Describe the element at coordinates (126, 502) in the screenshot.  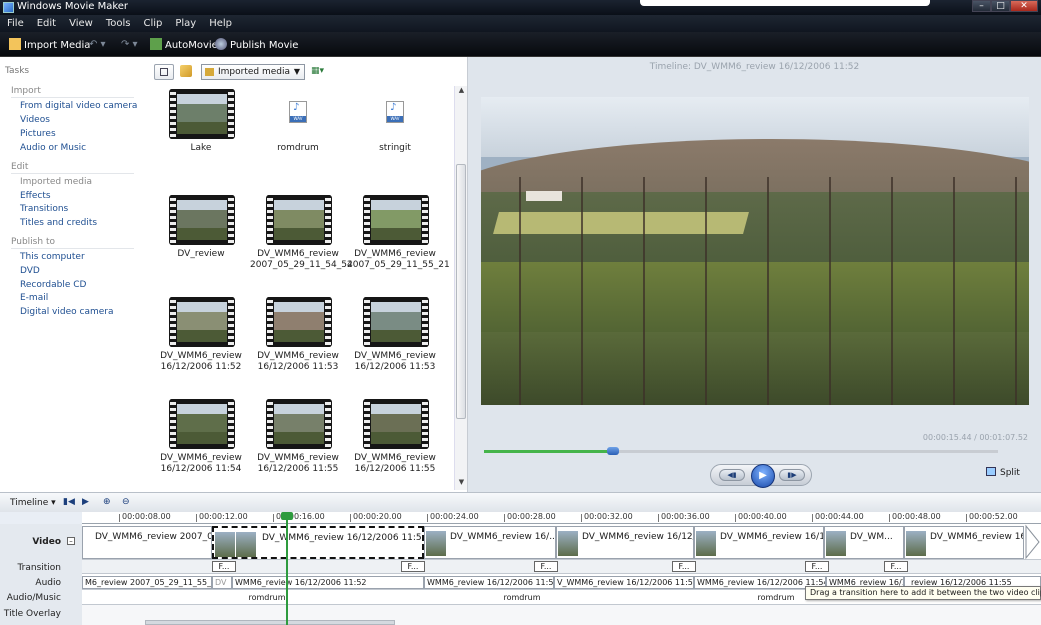
I see `zoom-out-icon: ⊖` at that location.